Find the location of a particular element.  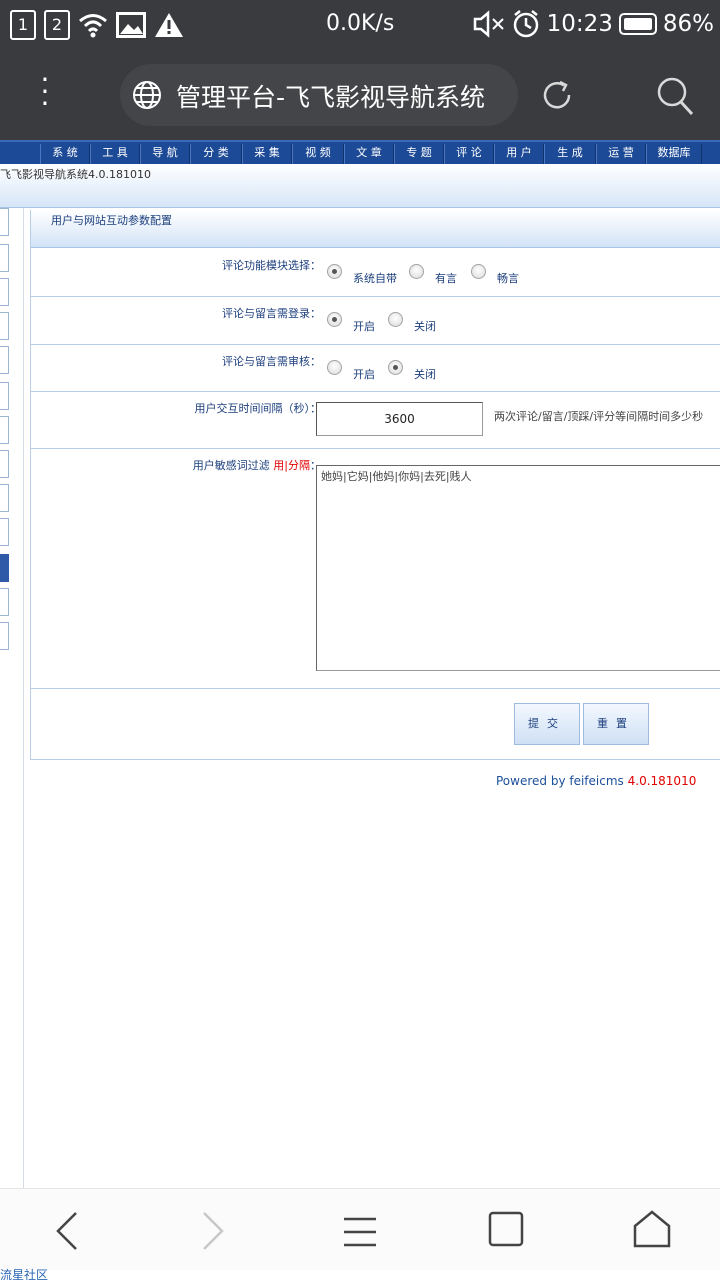

net-speed: 0.0K/s is located at coordinates (360, 23).